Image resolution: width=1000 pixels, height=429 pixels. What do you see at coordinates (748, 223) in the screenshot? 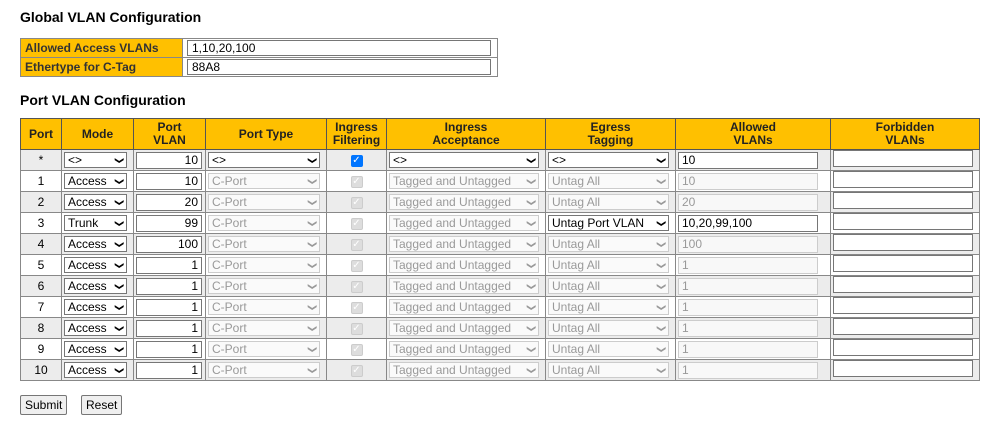
I see `allowed-vlans-input: 10,20,99,100` at bounding box center [748, 223].